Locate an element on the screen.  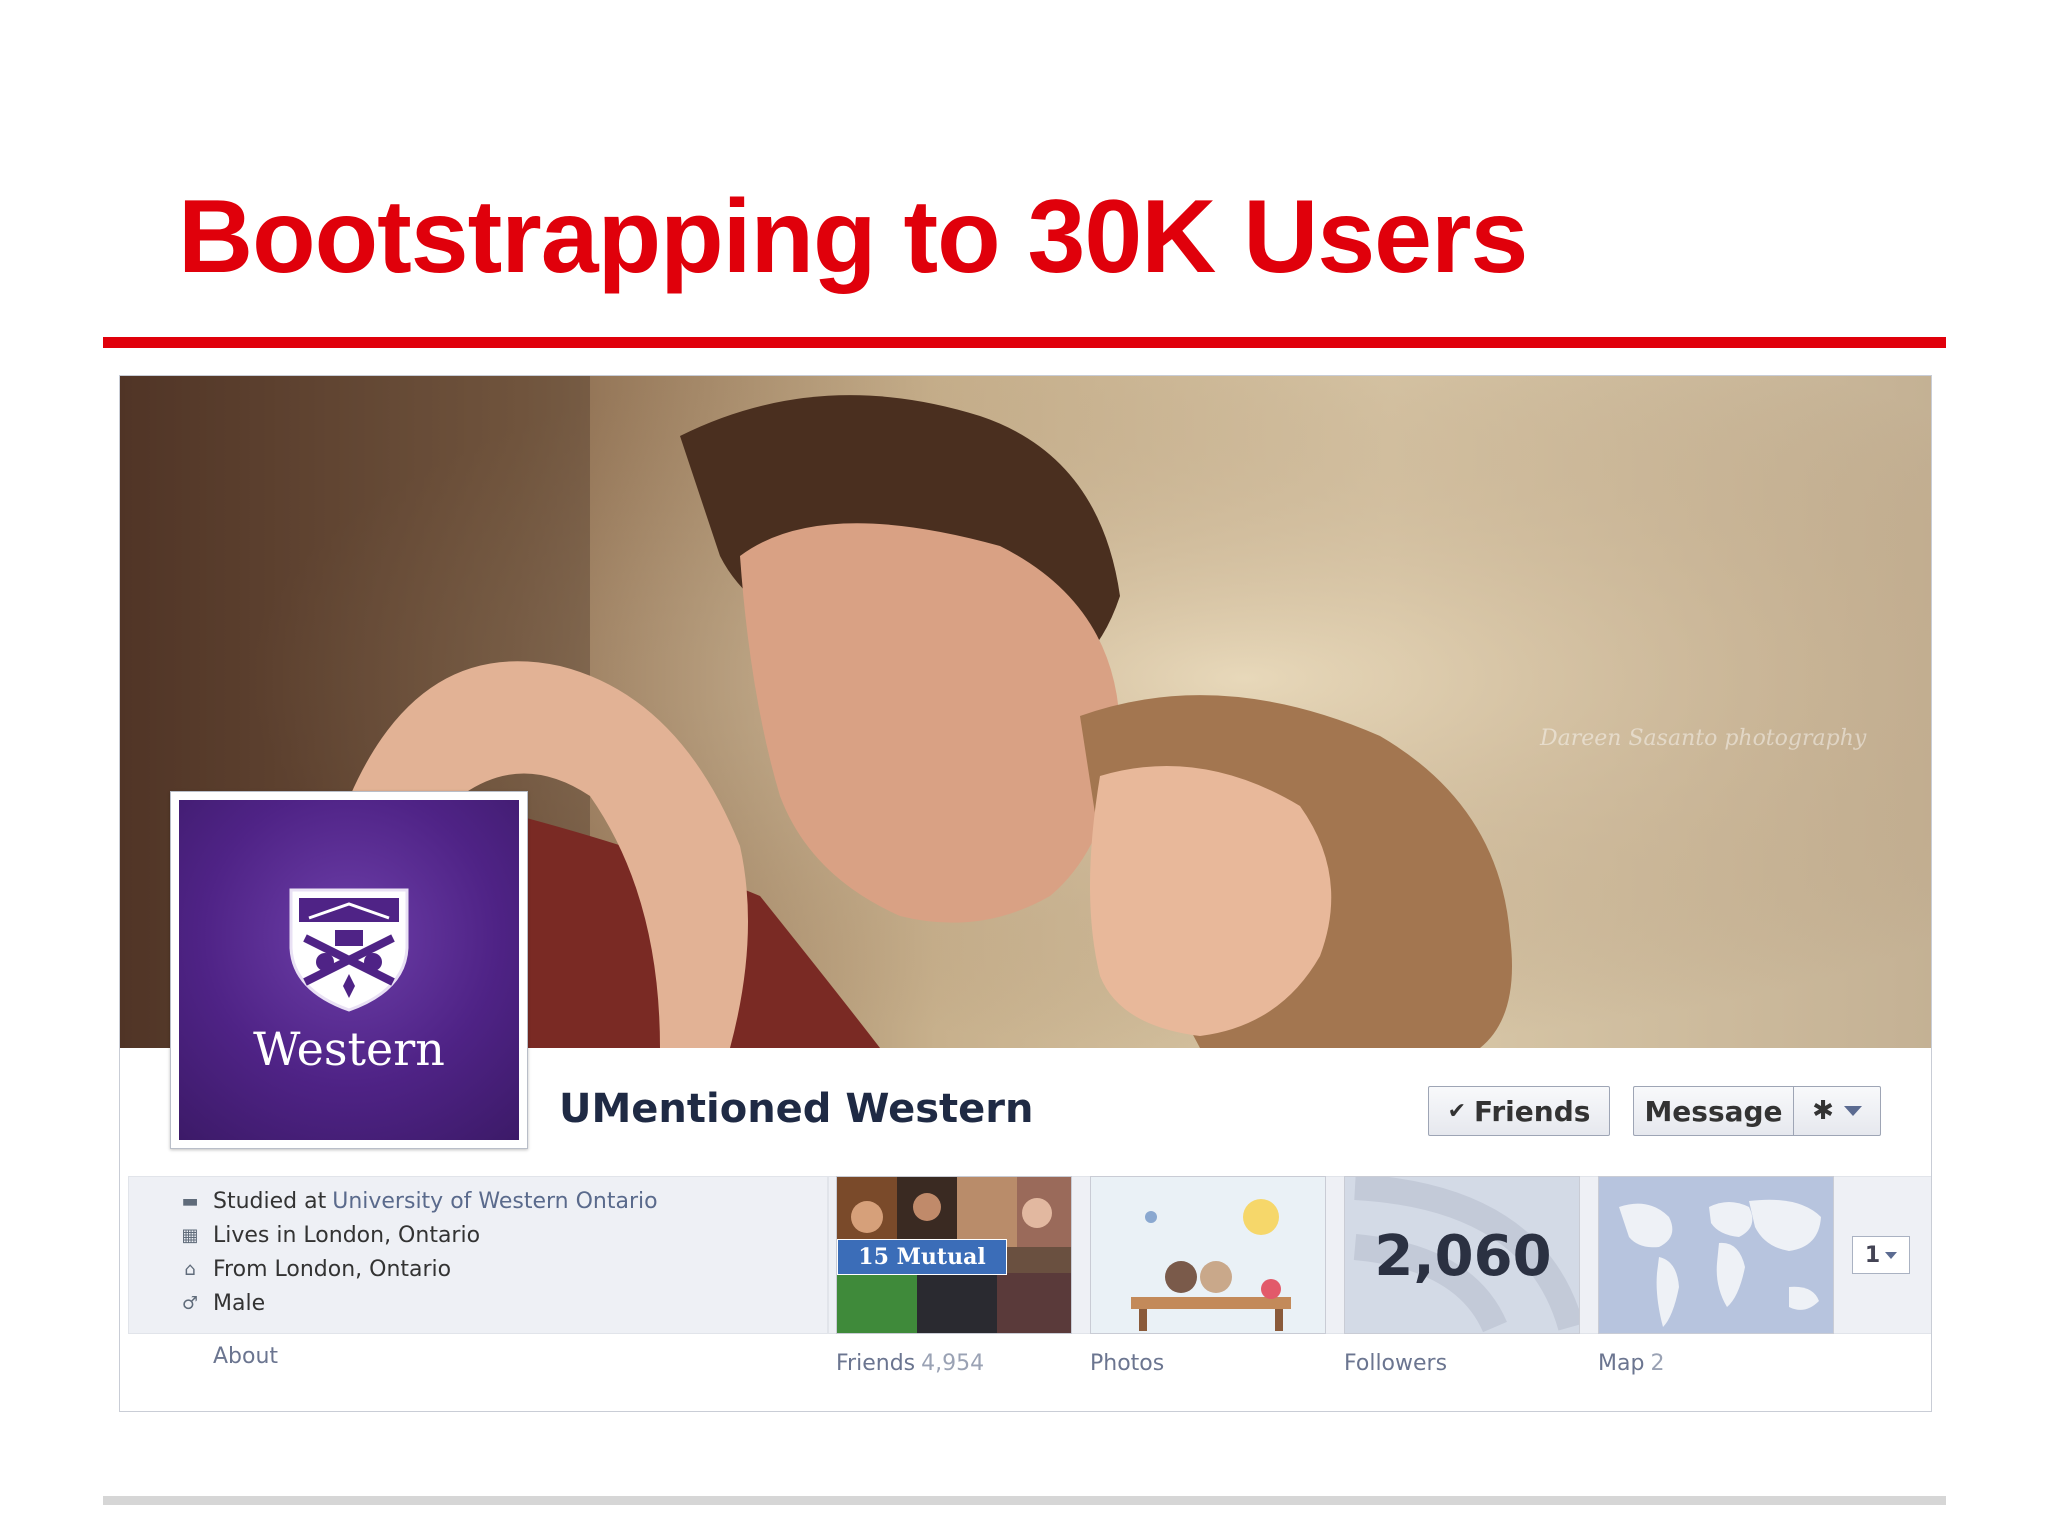
map-tile is located at coordinates (1716, 1255).